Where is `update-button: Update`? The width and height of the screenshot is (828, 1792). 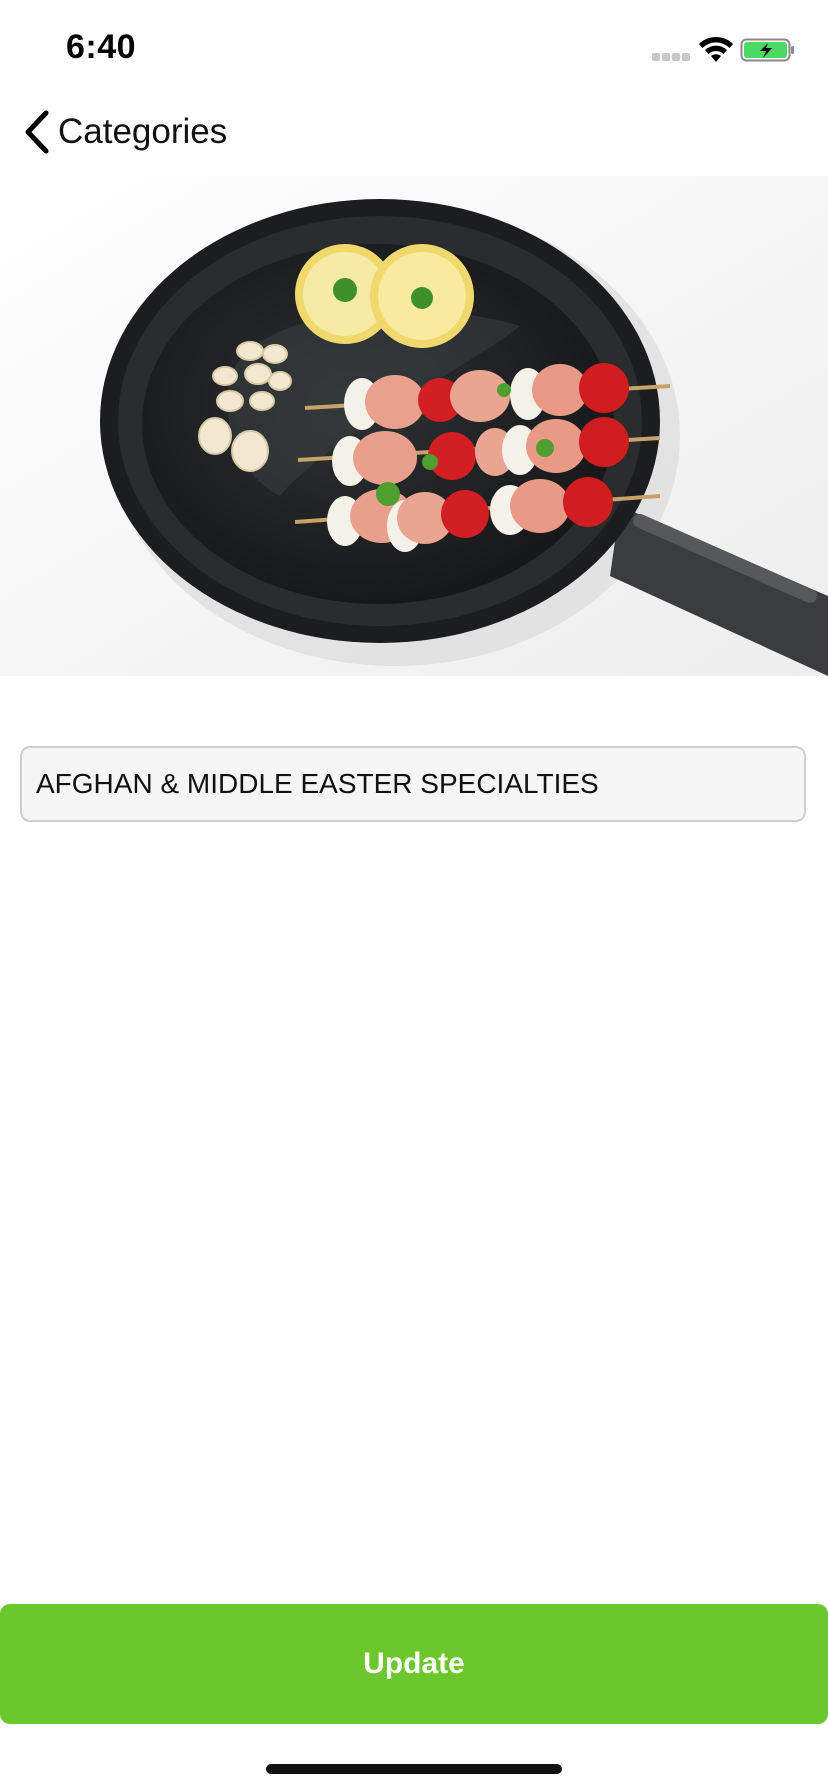 update-button: Update is located at coordinates (414, 1664).